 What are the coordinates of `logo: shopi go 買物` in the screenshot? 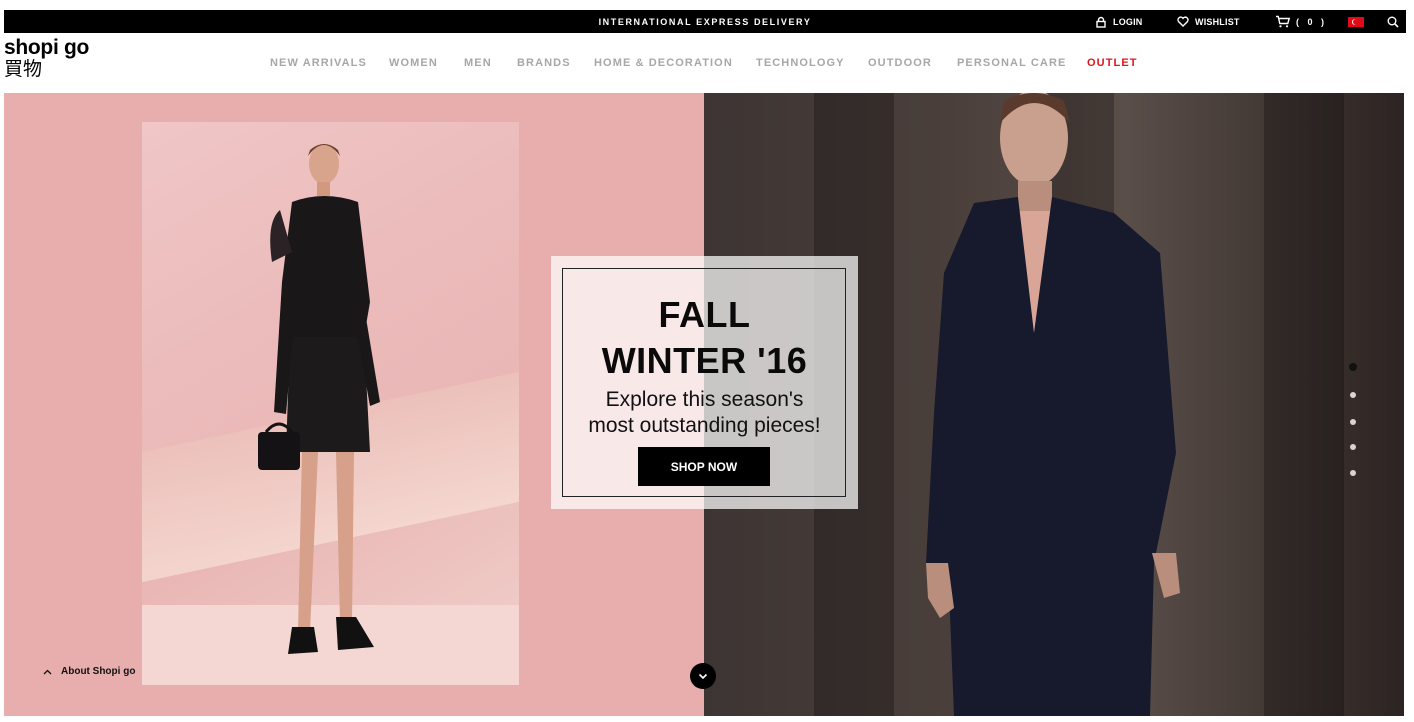 It's located at (46, 59).